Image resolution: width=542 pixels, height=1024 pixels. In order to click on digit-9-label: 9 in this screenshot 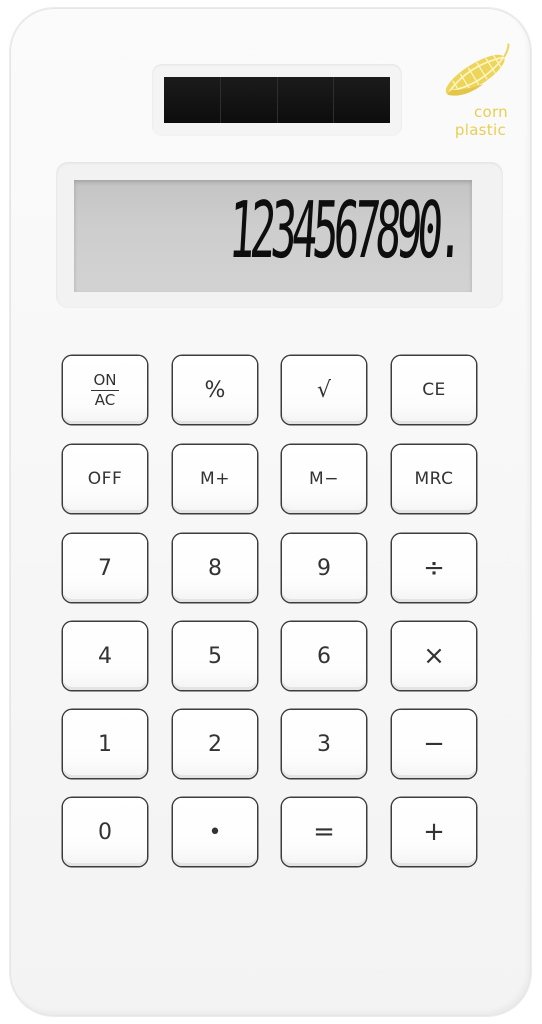, I will do `click(324, 568)`.